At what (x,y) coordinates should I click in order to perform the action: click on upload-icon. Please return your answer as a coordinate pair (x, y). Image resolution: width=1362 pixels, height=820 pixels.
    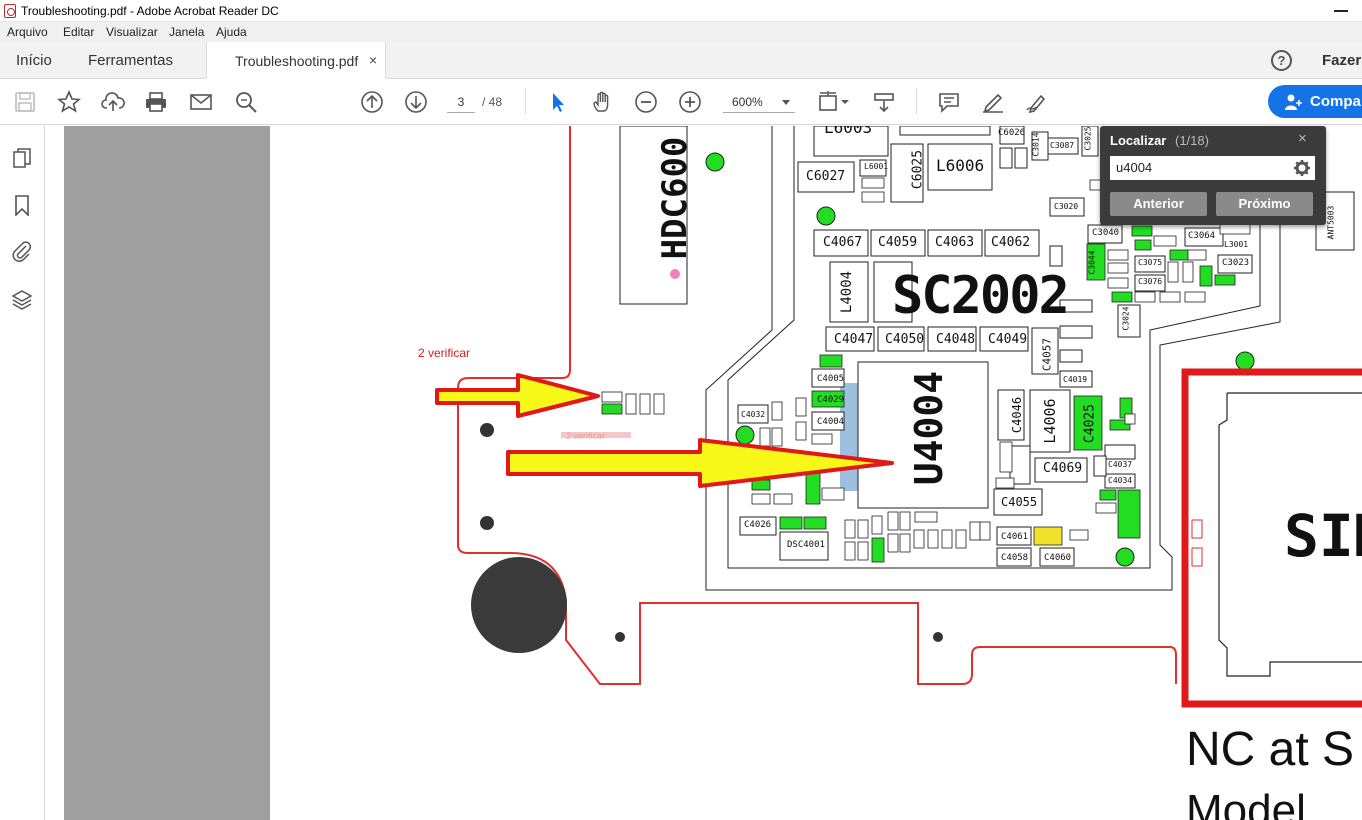
    Looking at the image, I should click on (113, 102).